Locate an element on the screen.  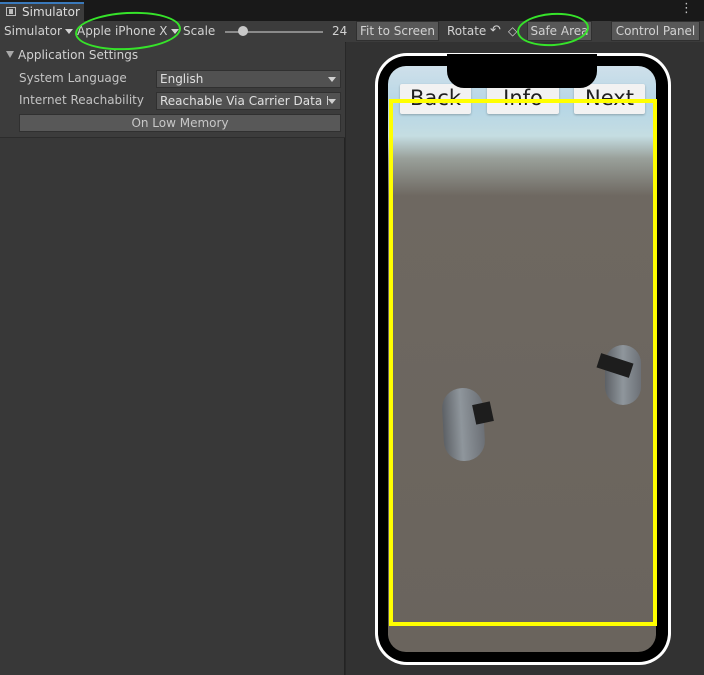
safe-area-button: Safe Area is located at coordinates (559, 31).